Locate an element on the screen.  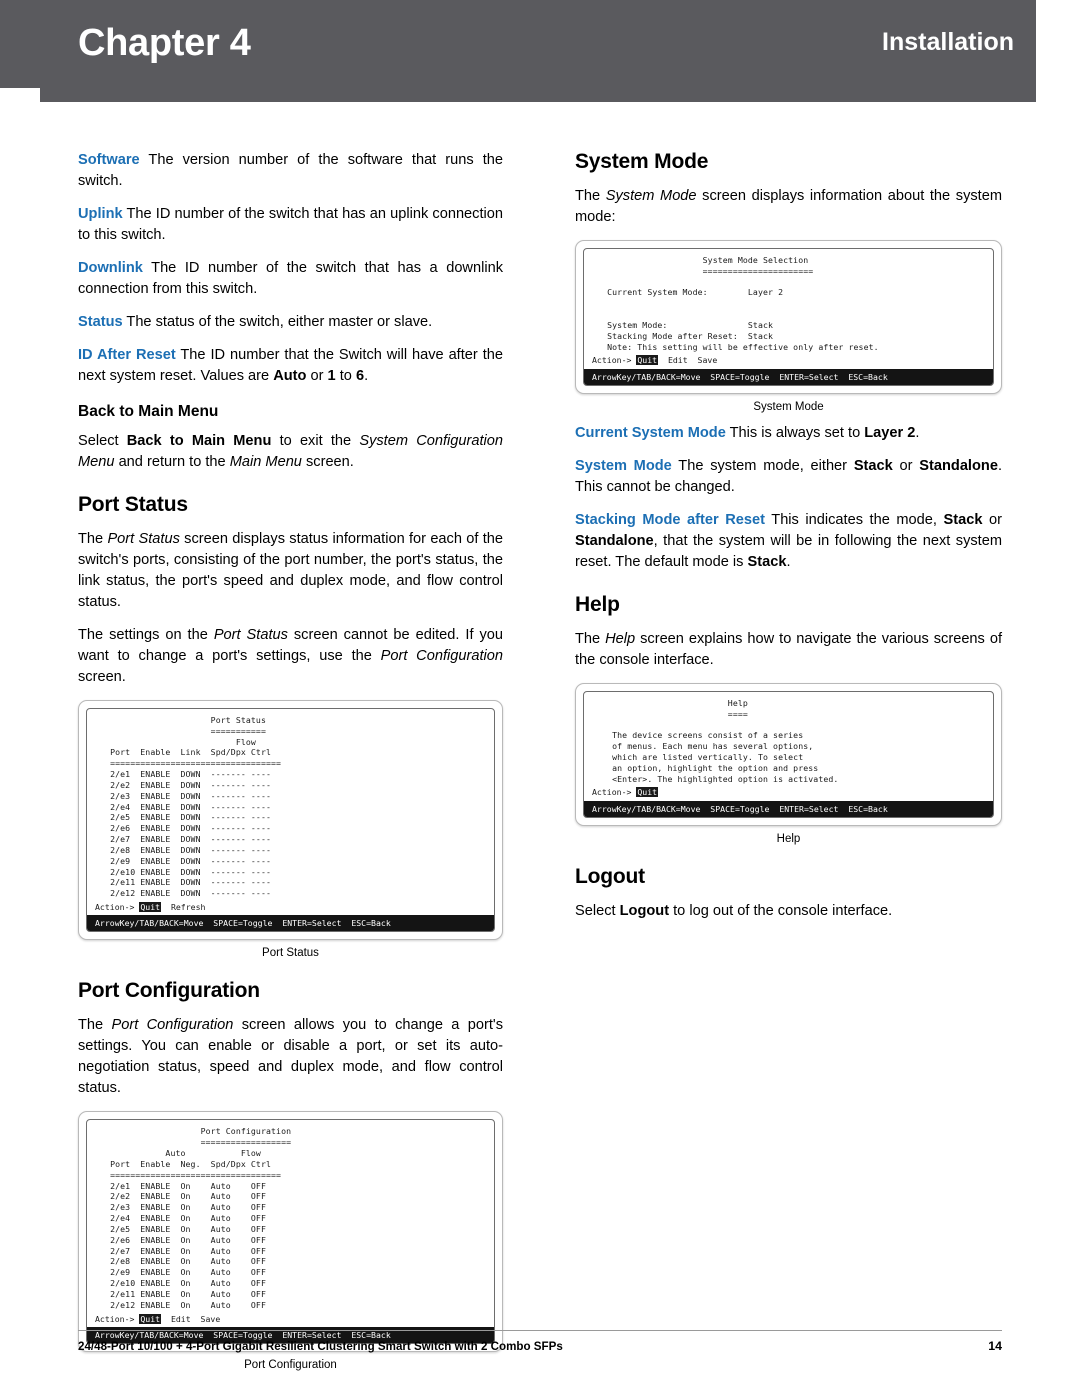
text-back-3: and return to the is located at coordinates (172, 462).